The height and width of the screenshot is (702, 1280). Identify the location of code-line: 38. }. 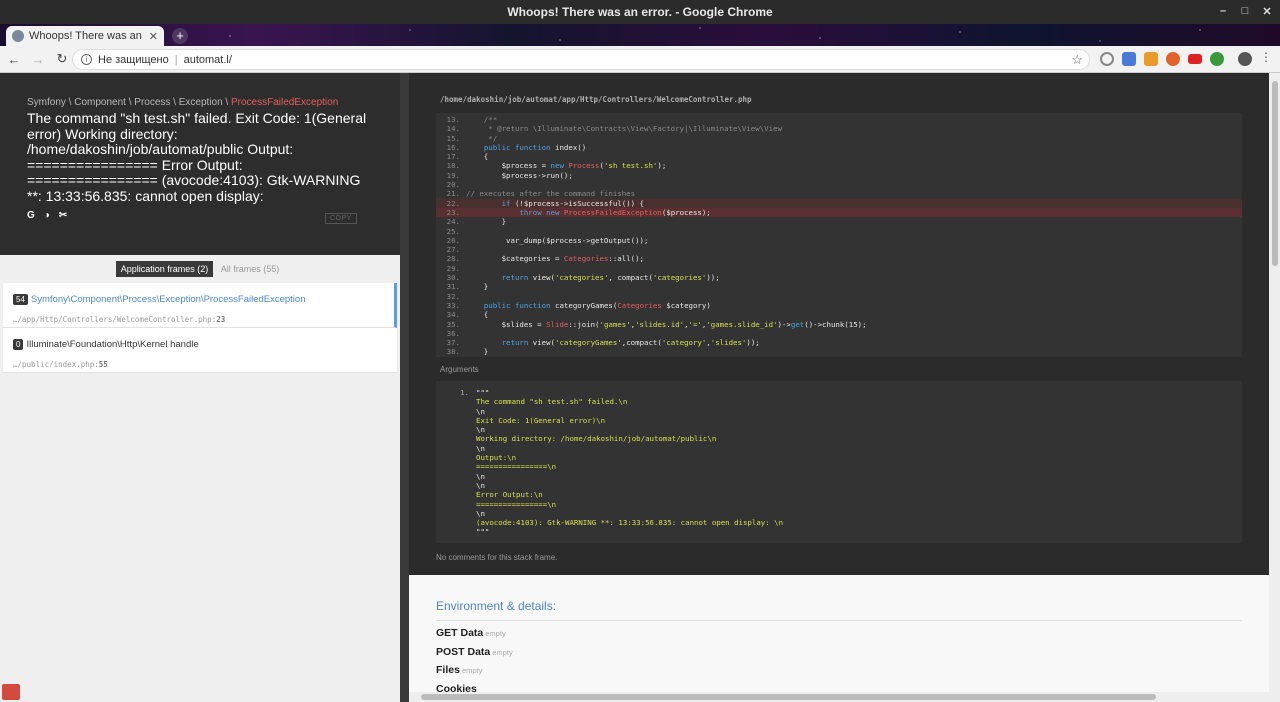
(839, 351).